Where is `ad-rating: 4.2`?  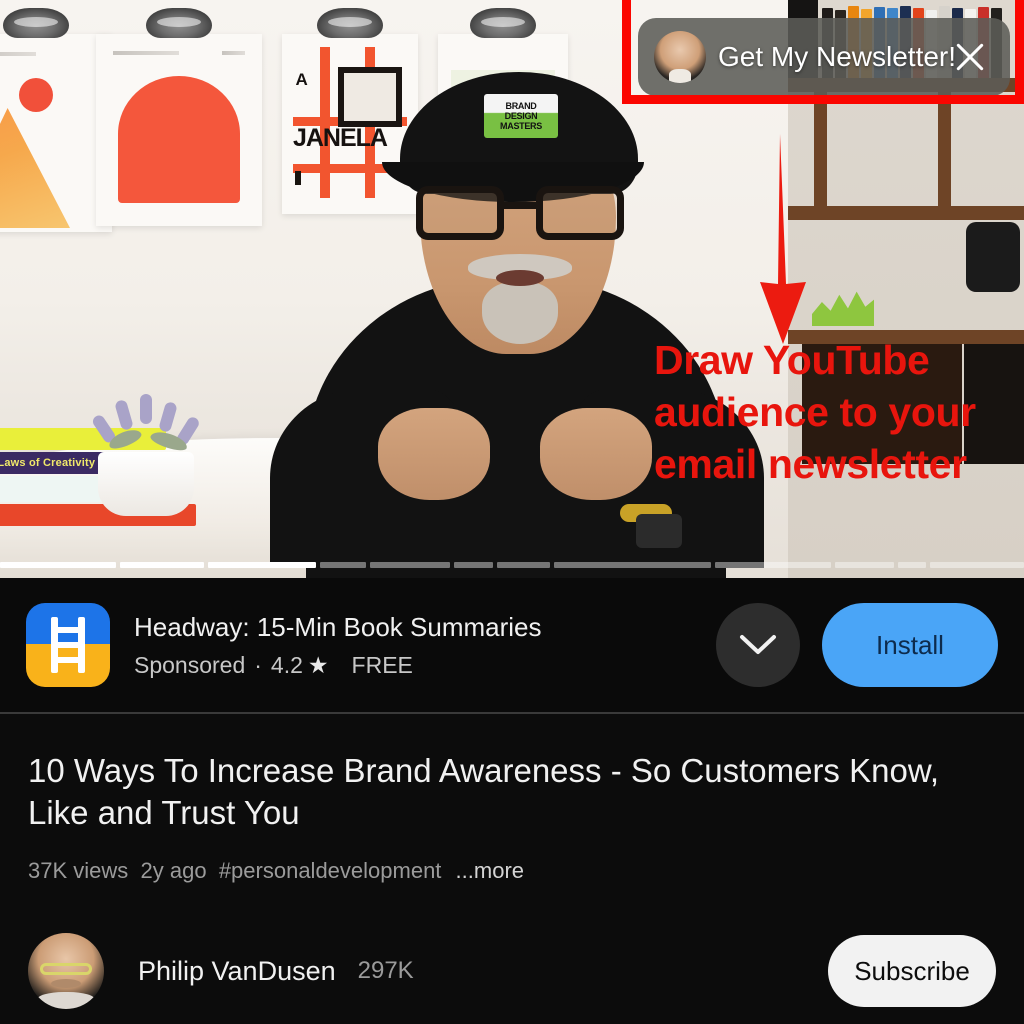
ad-rating: 4.2 is located at coordinates (286, 664).